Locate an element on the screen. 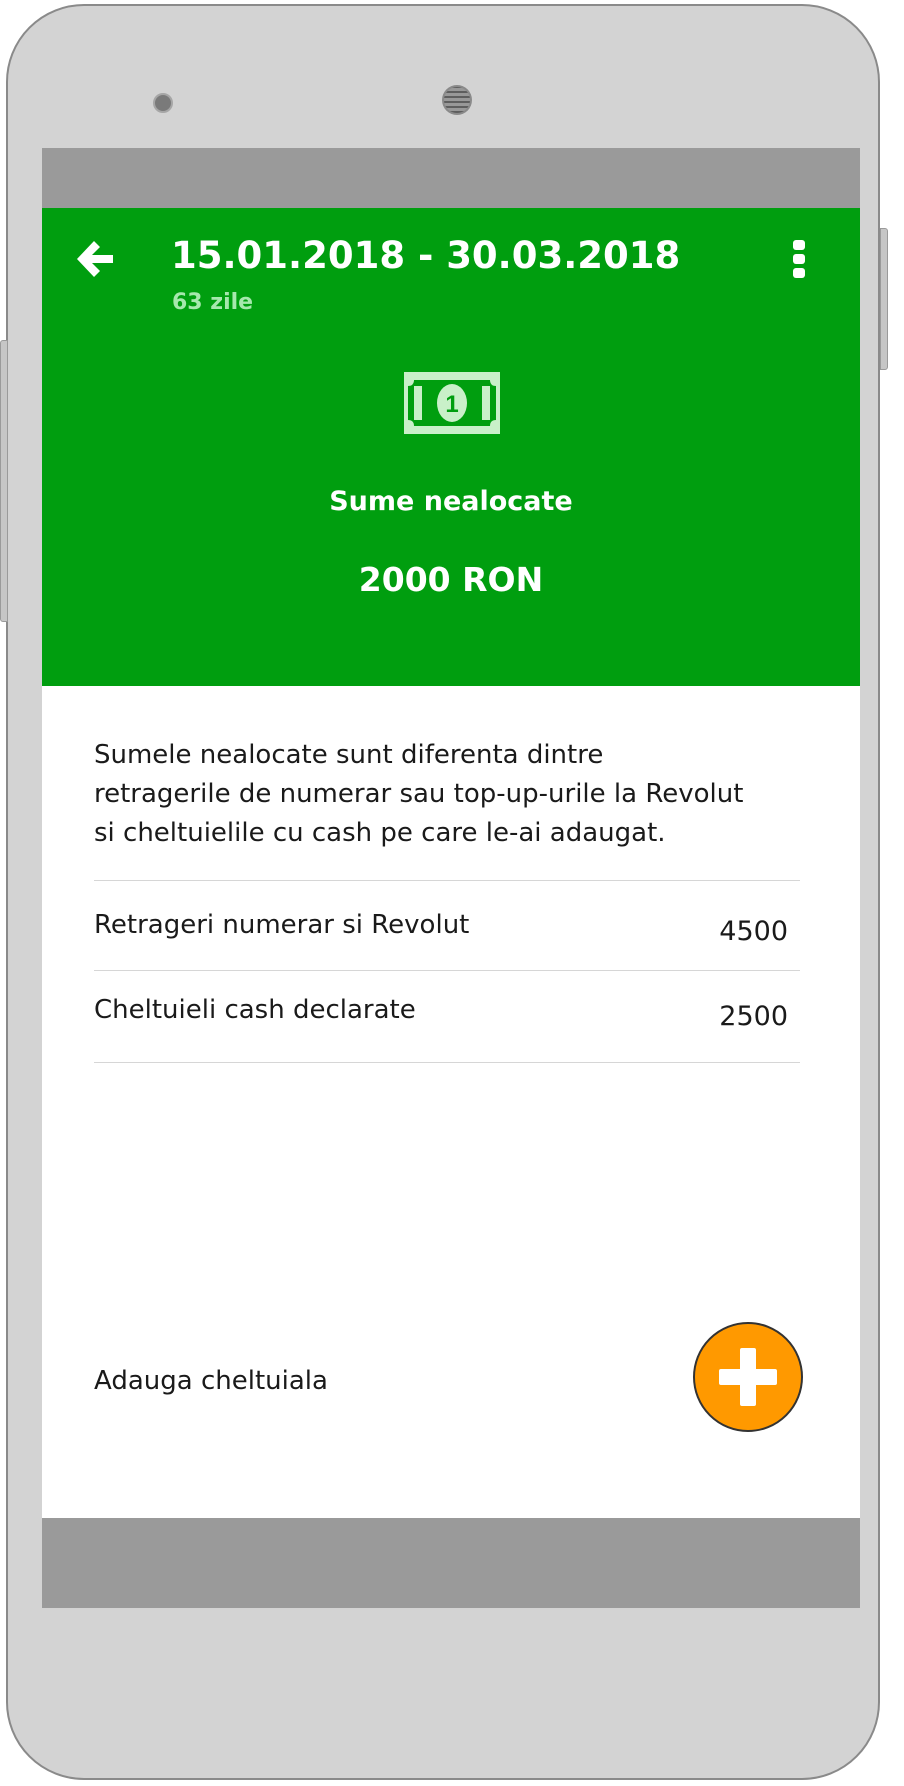 This screenshot has width=904, height=1786. svg-text: 1 is located at coordinates (451, 404).